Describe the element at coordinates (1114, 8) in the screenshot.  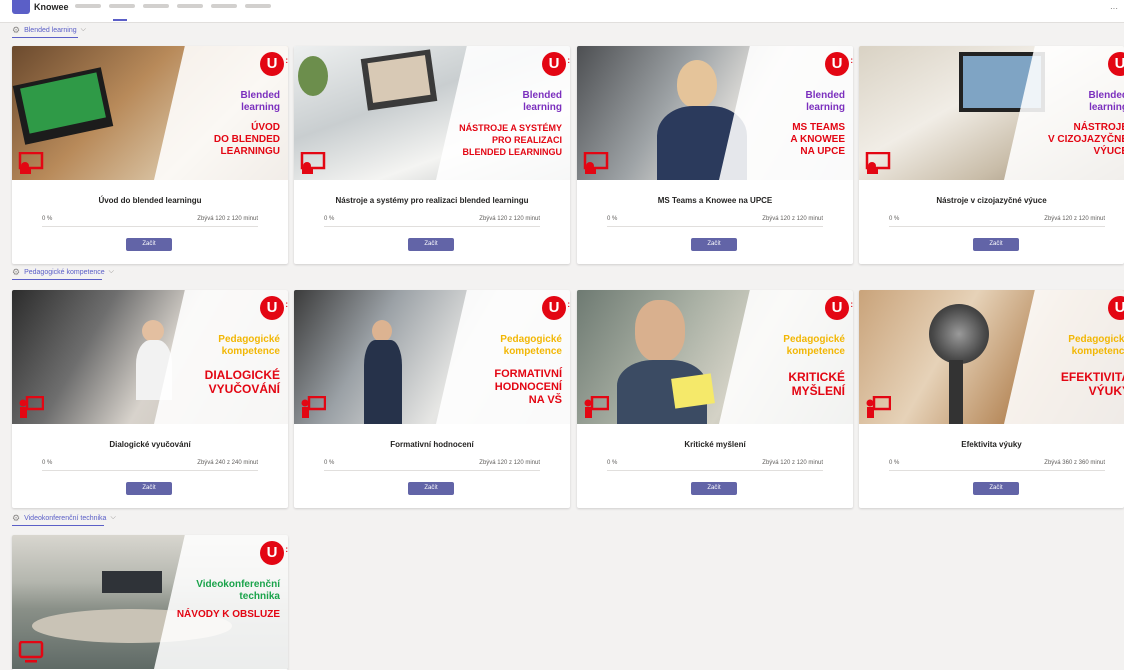
I see `more-options-icon: ···` at that location.